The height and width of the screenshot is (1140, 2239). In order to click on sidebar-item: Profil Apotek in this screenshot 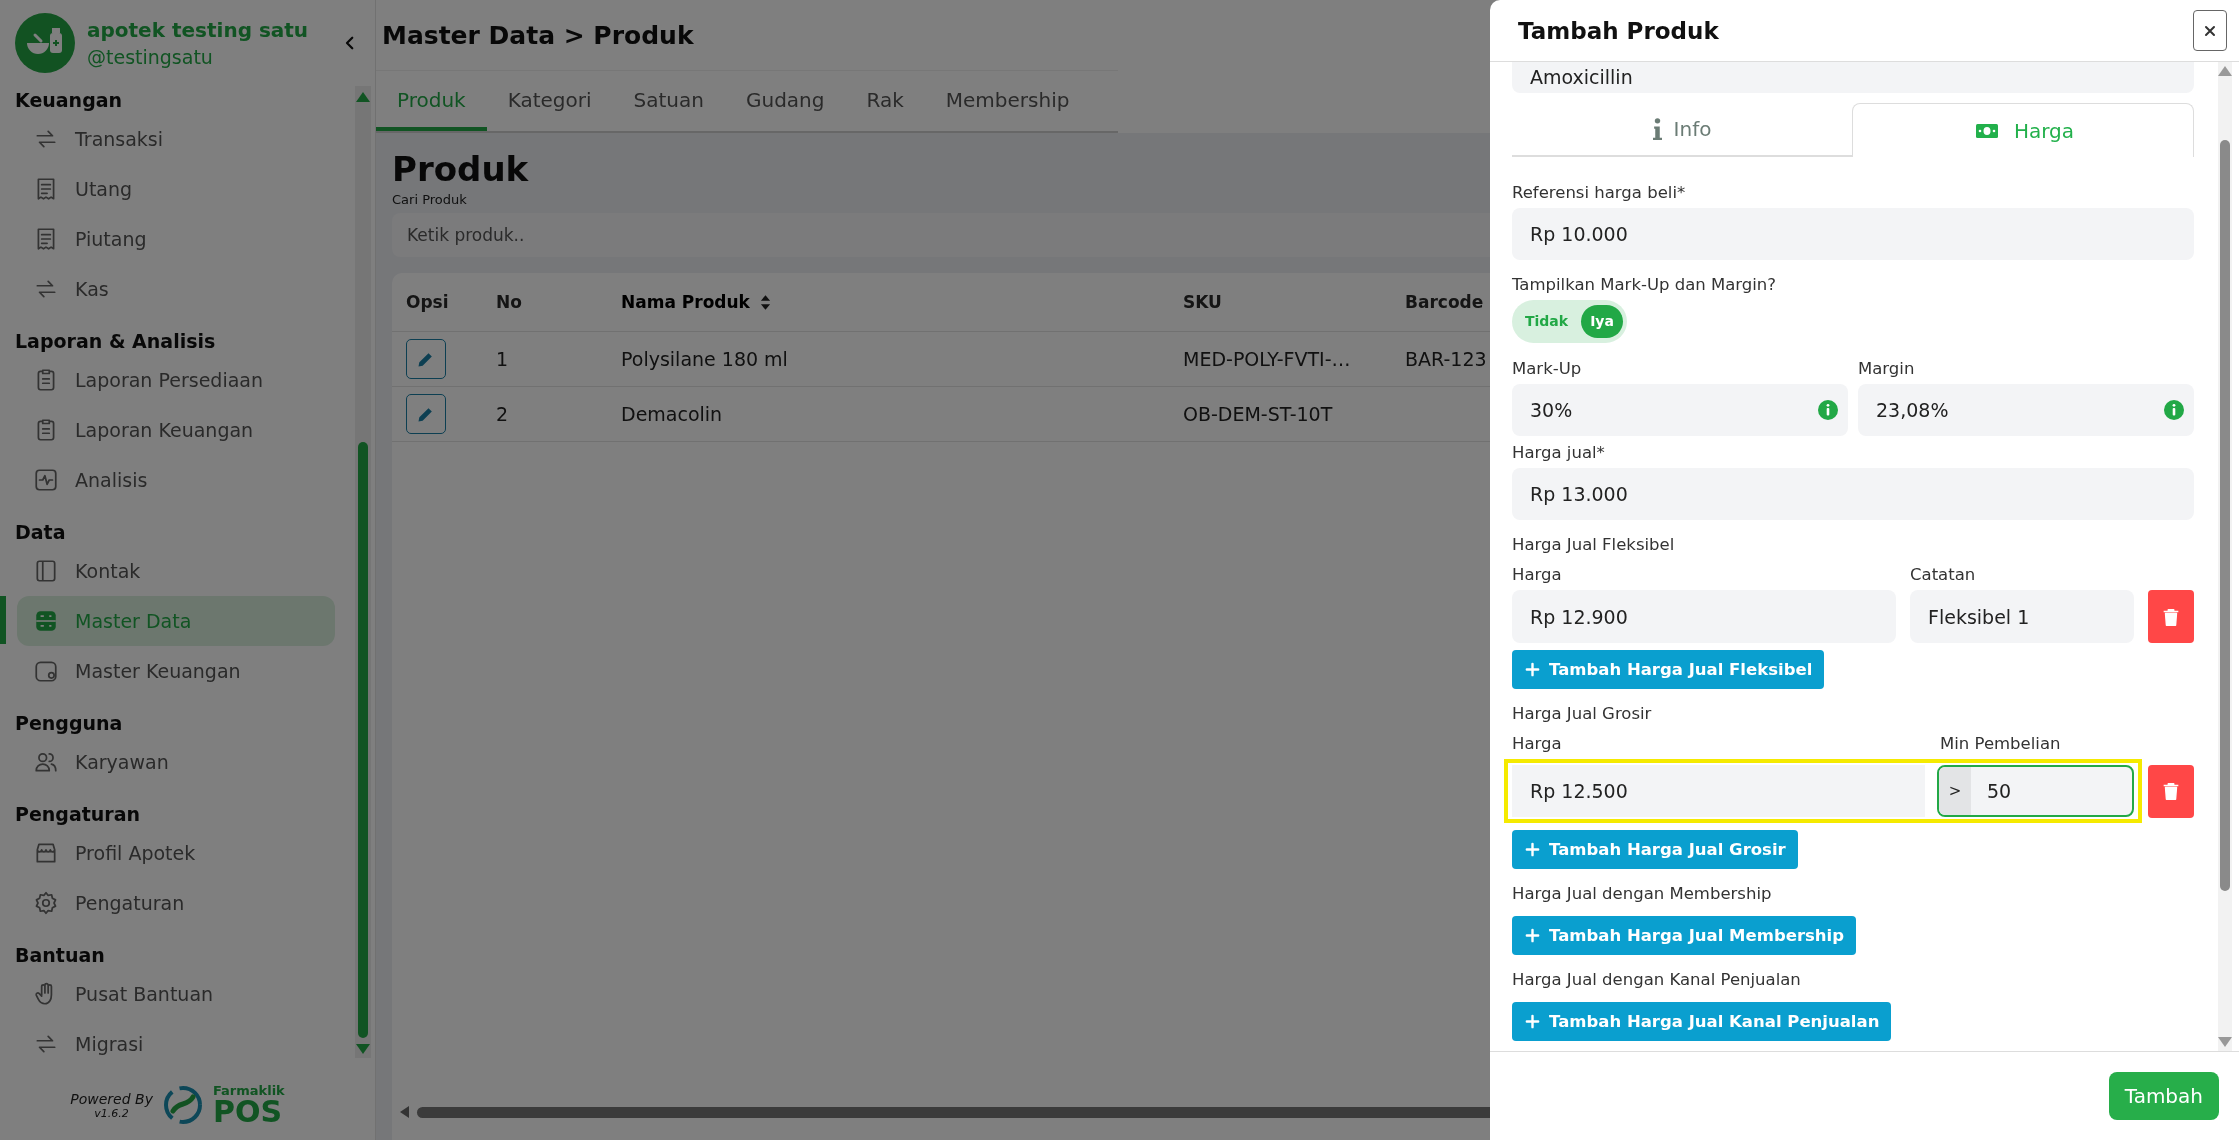, I will do `click(176, 853)`.